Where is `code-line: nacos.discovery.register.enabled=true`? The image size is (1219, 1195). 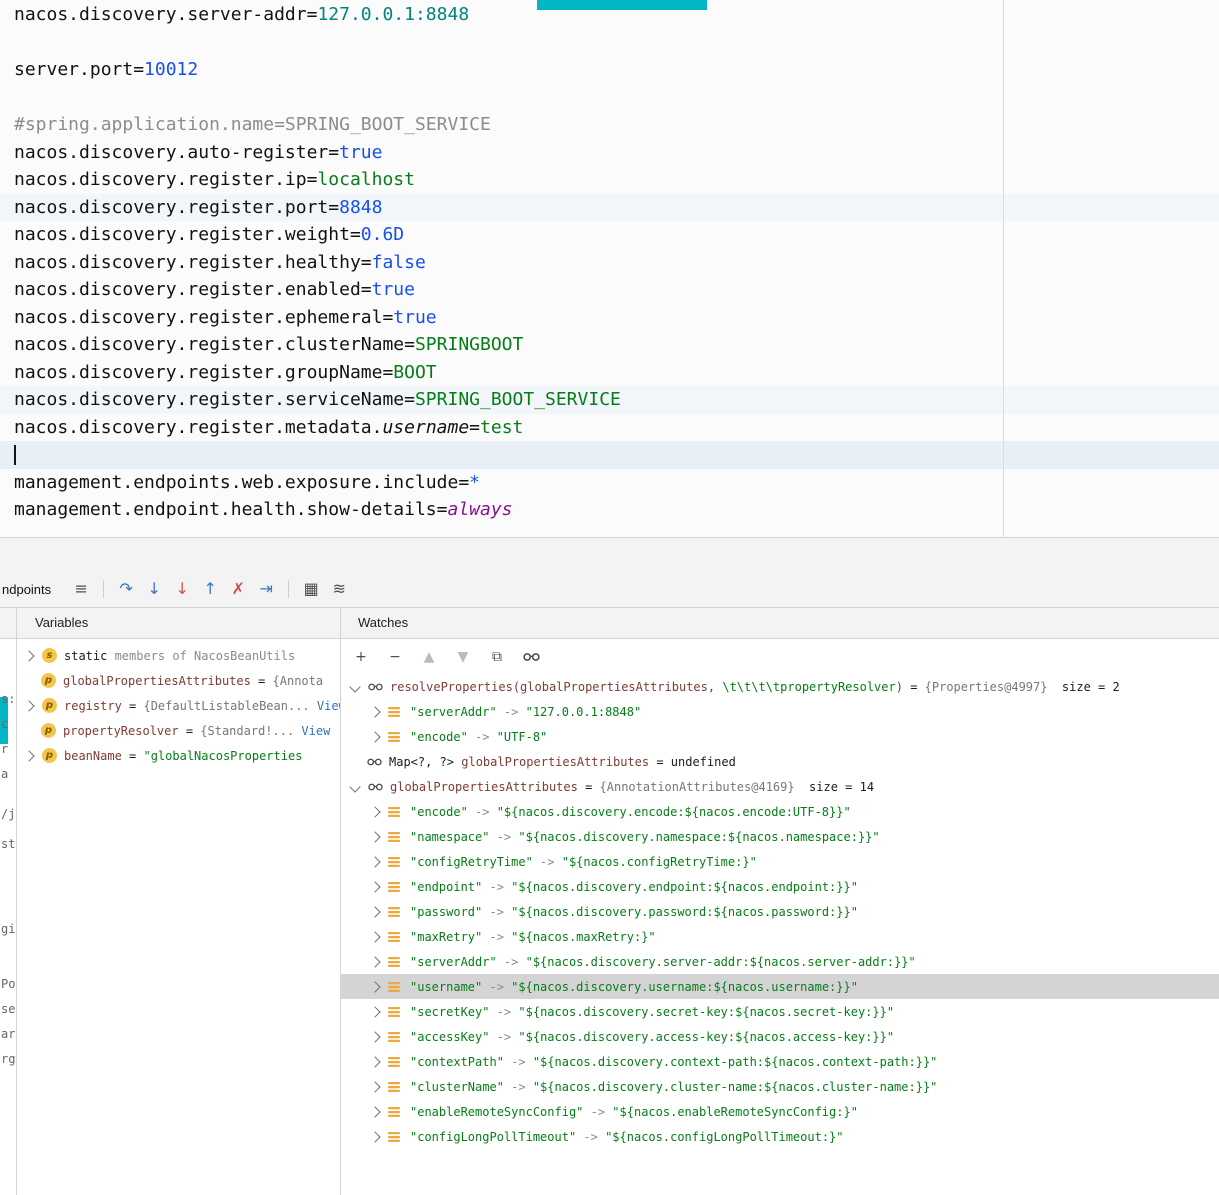
code-line: nacos.discovery.register.enabled=true is located at coordinates (609, 290).